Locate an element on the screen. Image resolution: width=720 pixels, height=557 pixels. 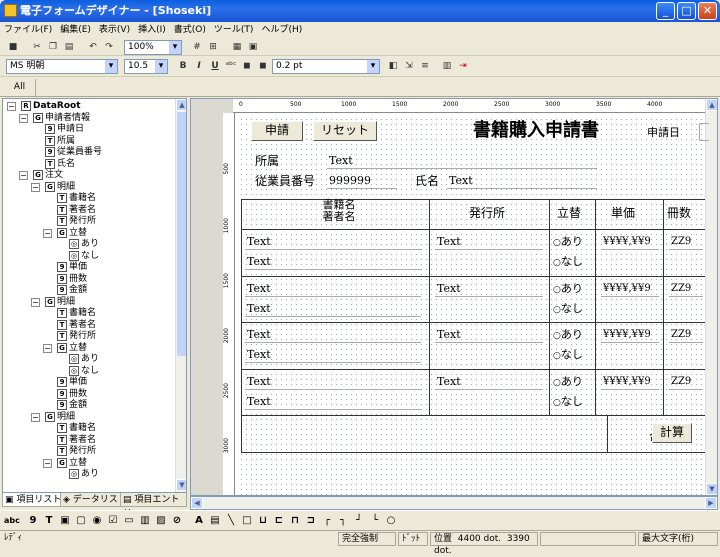
corner-tl-icon: ┌ is located at coordinates (327, 521).